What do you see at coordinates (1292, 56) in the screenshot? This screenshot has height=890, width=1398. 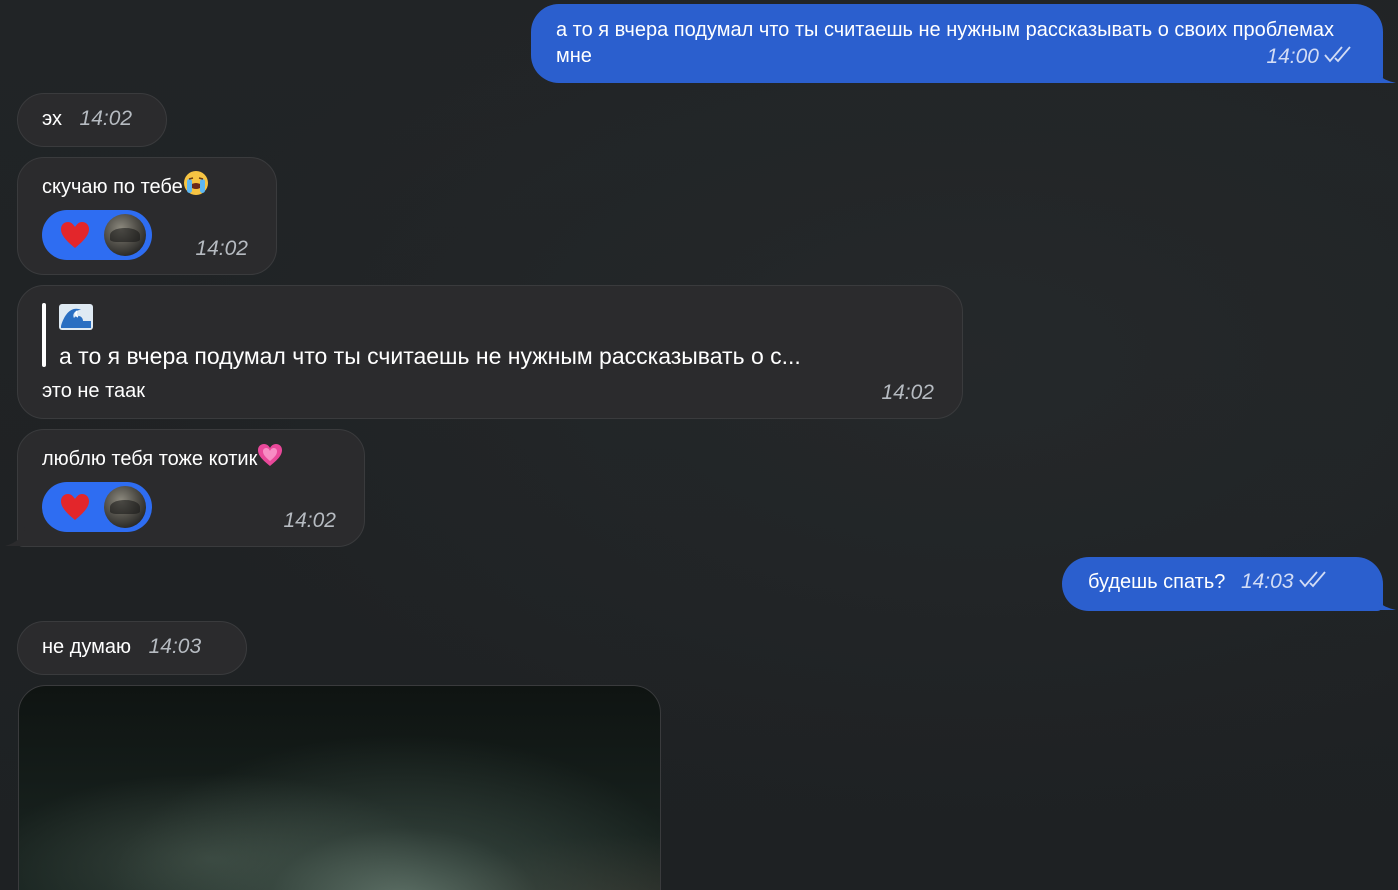 I see `message-time: 14:00` at bounding box center [1292, 56].